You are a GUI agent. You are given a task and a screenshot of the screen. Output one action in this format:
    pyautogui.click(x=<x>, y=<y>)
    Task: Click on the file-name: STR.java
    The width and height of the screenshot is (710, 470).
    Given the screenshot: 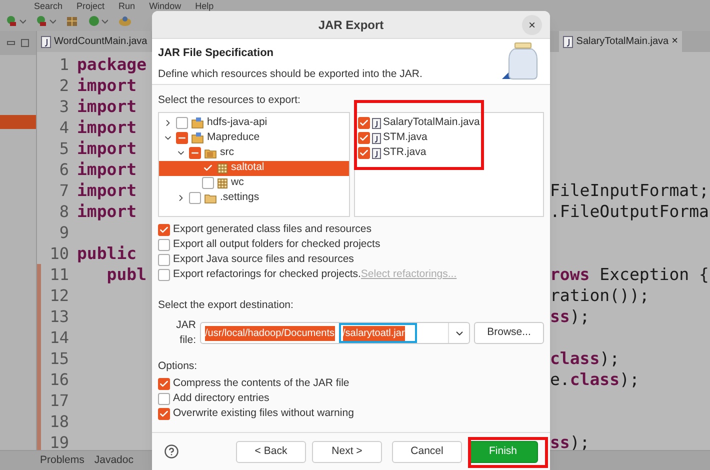 What is the action you would take?
    pyautogui.click(x=404, y=153)
    